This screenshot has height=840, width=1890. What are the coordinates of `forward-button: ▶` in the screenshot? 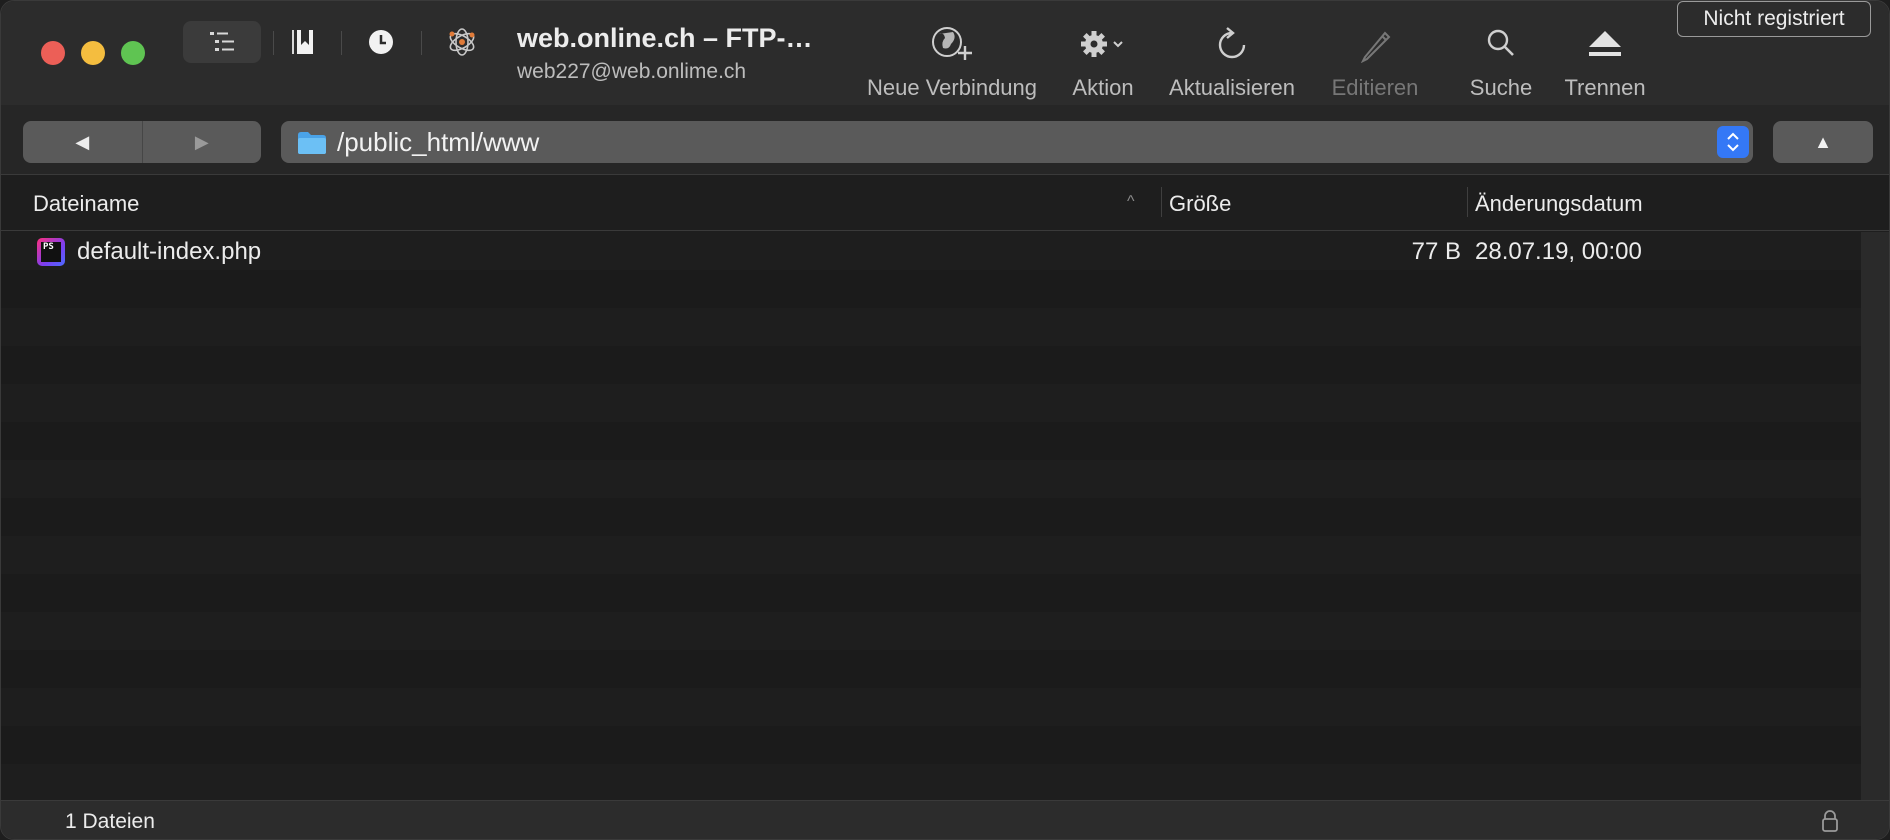 It's located at (202, 142).